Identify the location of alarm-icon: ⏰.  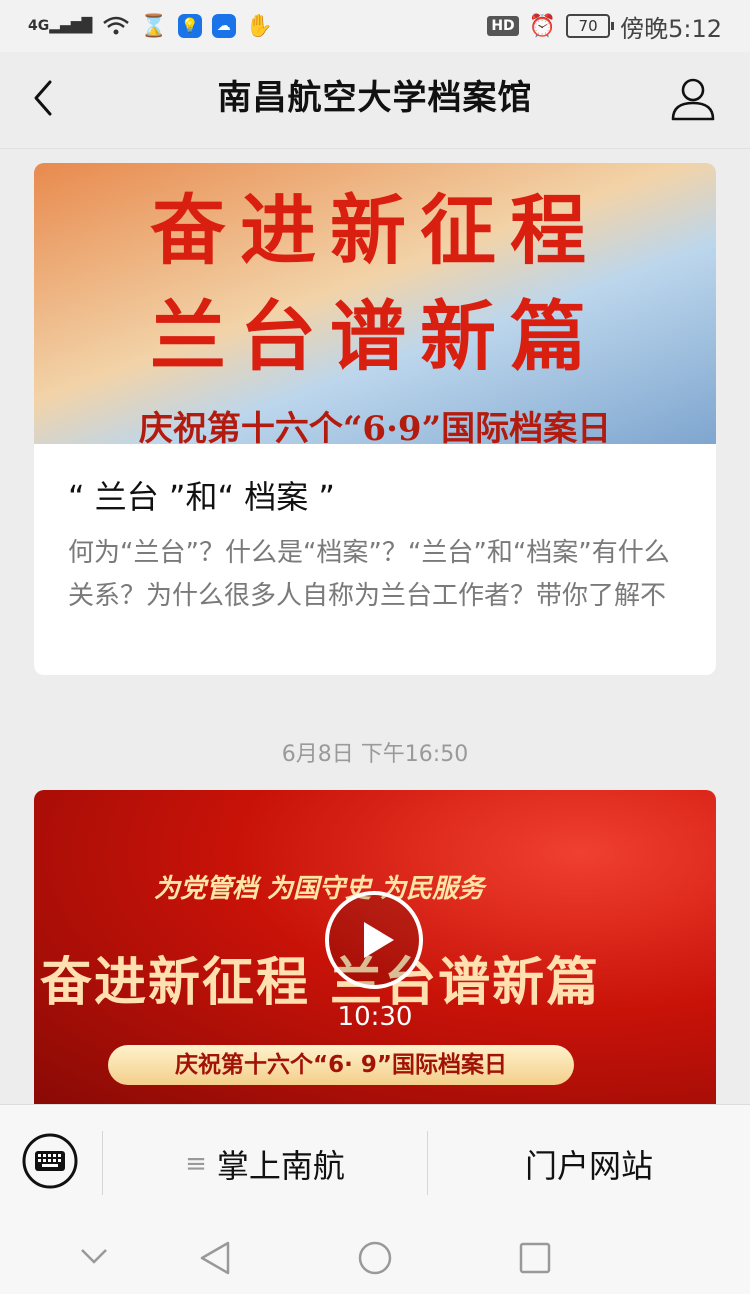
(542, 26).